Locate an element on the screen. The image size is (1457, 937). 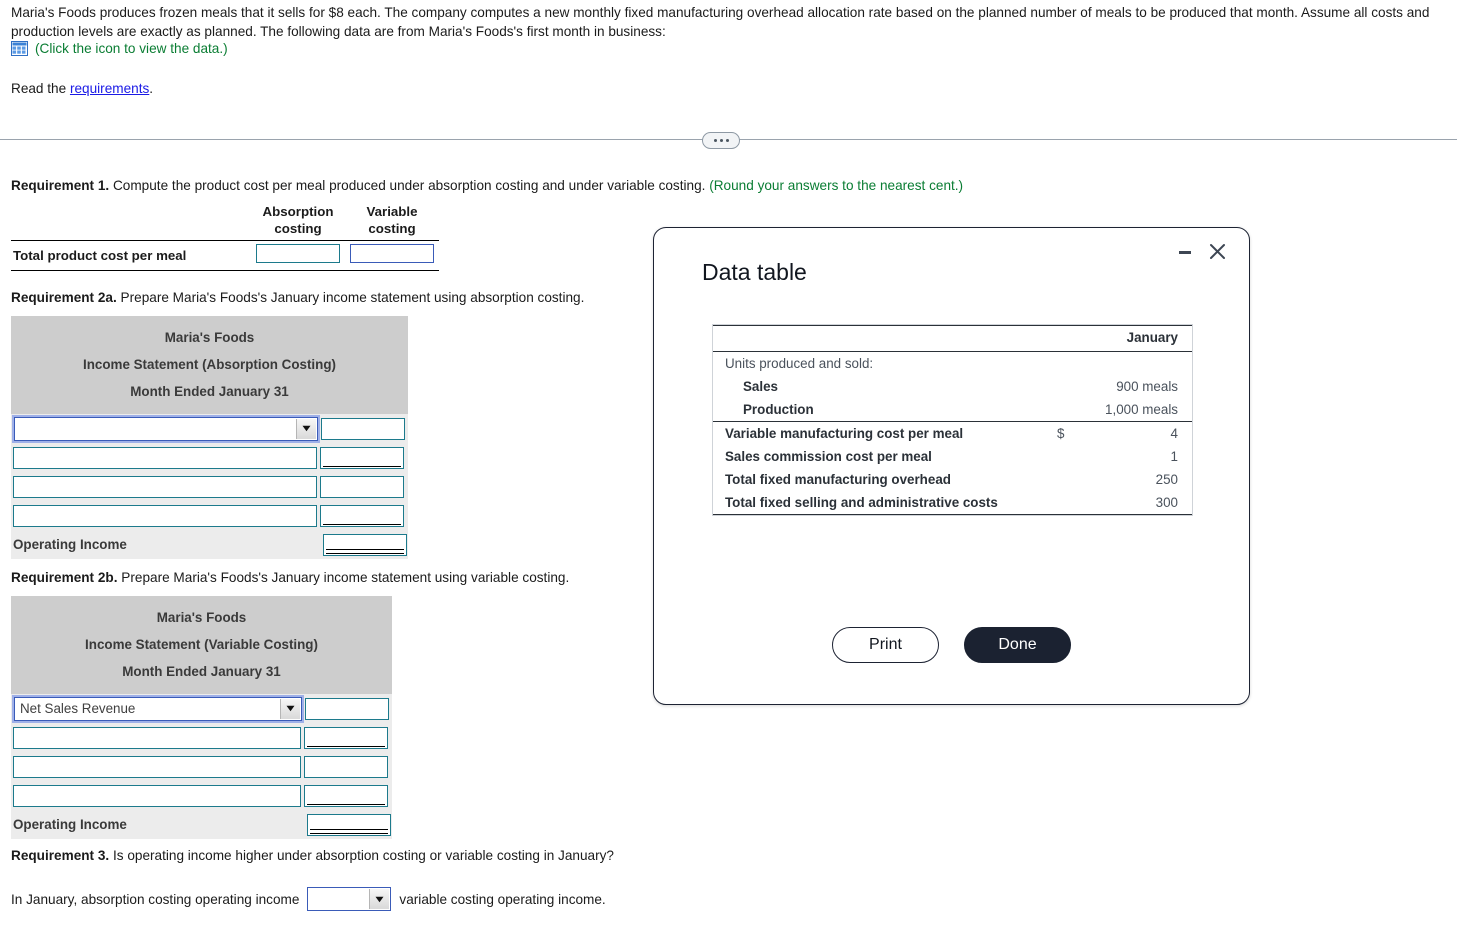
table-grid-icon is located at coordinates (19, 48).